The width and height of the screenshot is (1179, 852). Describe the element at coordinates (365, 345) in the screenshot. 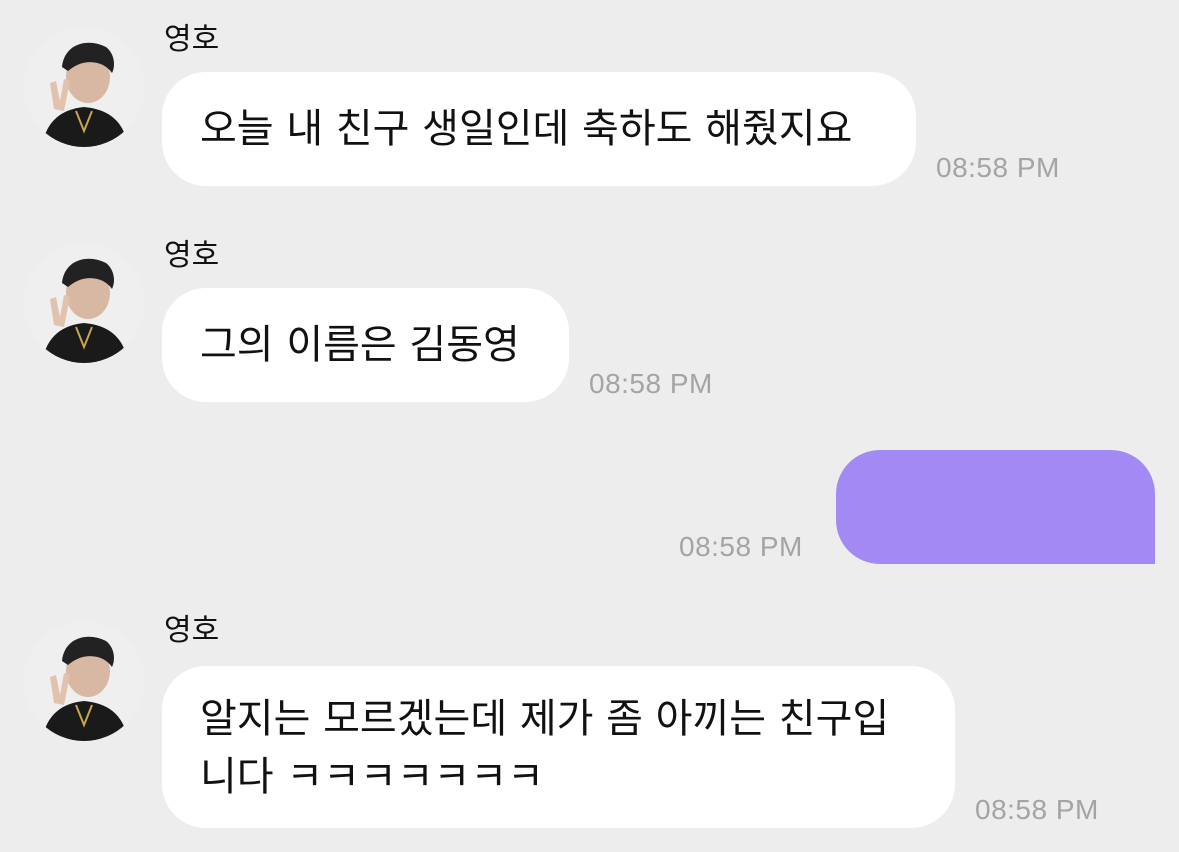

I see `message-bubble: 그의 이름은 김동영` at that location.